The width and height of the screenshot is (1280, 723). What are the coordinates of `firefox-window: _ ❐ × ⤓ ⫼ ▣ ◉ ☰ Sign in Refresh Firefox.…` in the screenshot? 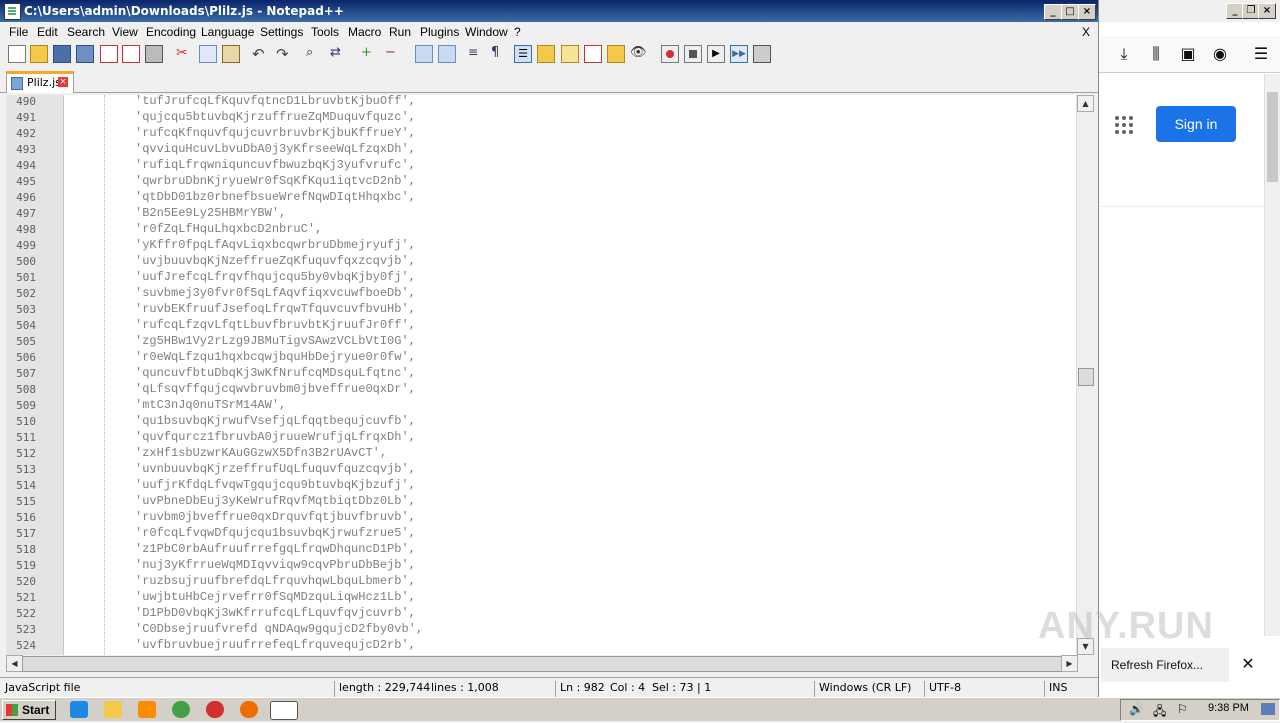 It's located at (1189, 348).